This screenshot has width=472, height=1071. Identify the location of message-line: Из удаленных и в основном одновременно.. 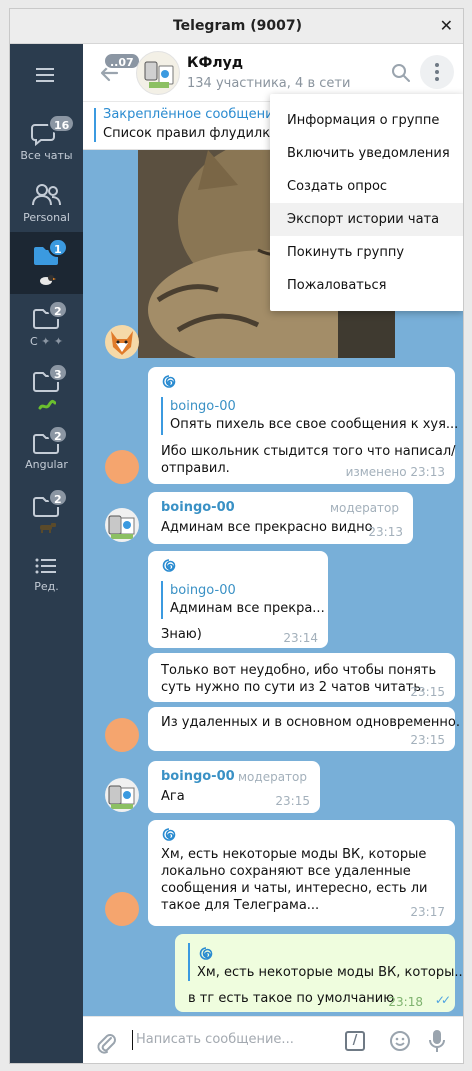
(310, 722).